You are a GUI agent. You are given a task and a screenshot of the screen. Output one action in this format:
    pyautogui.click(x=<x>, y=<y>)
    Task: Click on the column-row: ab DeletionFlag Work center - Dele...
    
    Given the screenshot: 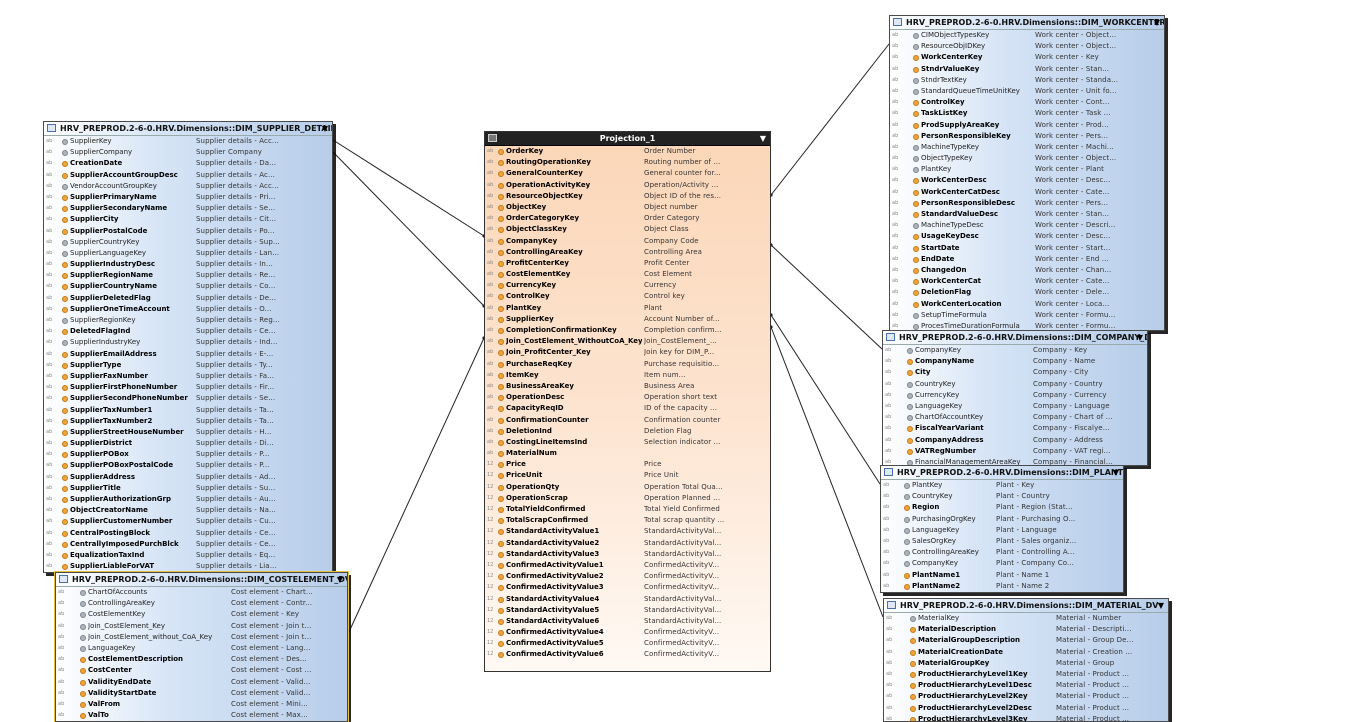 What is the action you would take?
    pyautogui.click(x=1027, y=292)
    